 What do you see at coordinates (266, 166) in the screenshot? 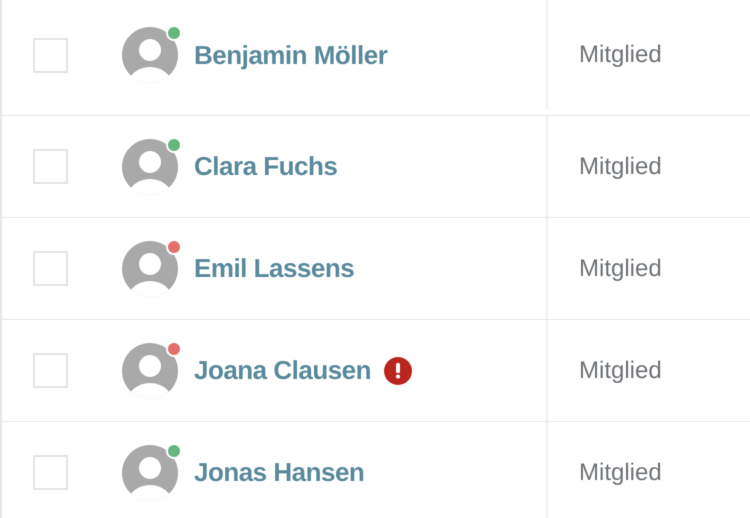
I see `member-name-link: Clara Fuchs` at bounding box center [266, 166].